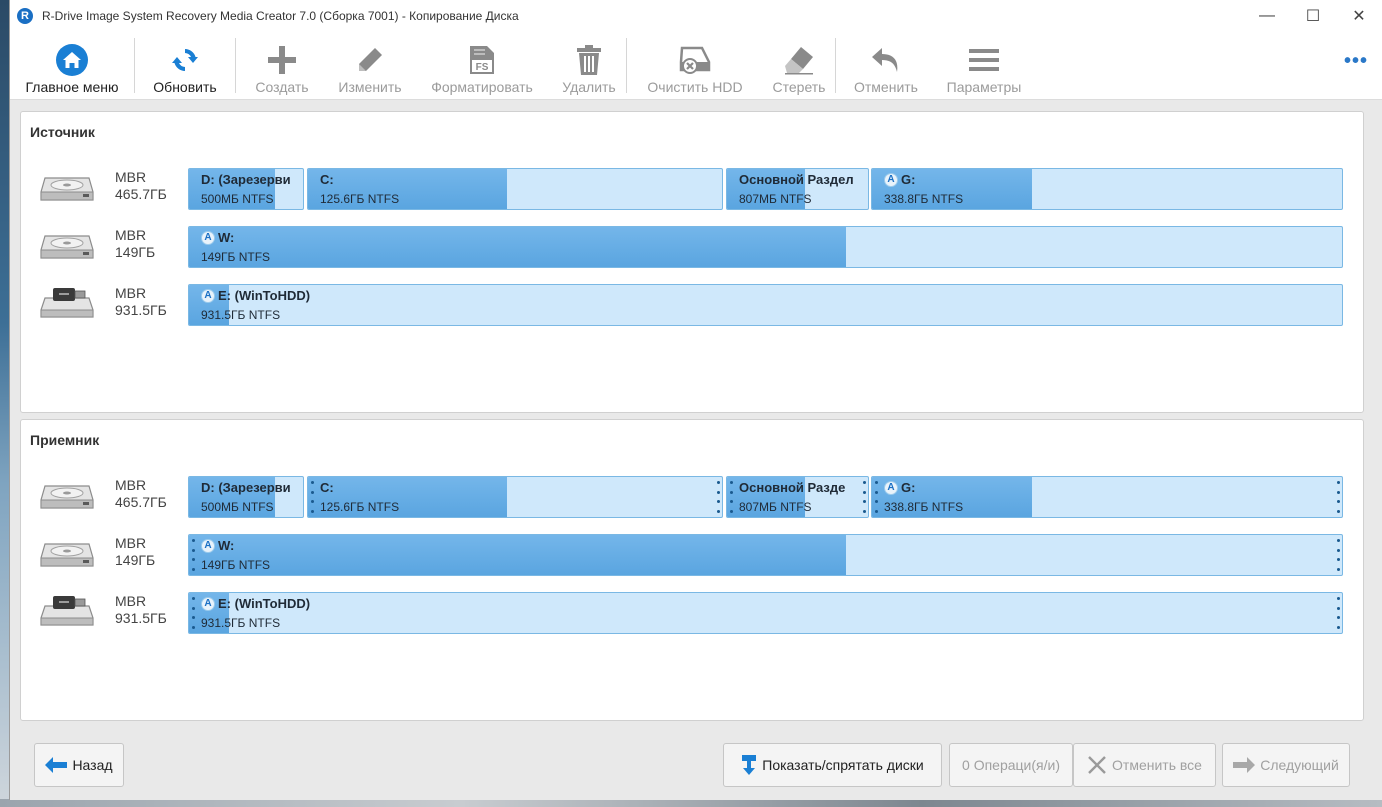  I want to click on partition-used-fill, so click(518, 555).